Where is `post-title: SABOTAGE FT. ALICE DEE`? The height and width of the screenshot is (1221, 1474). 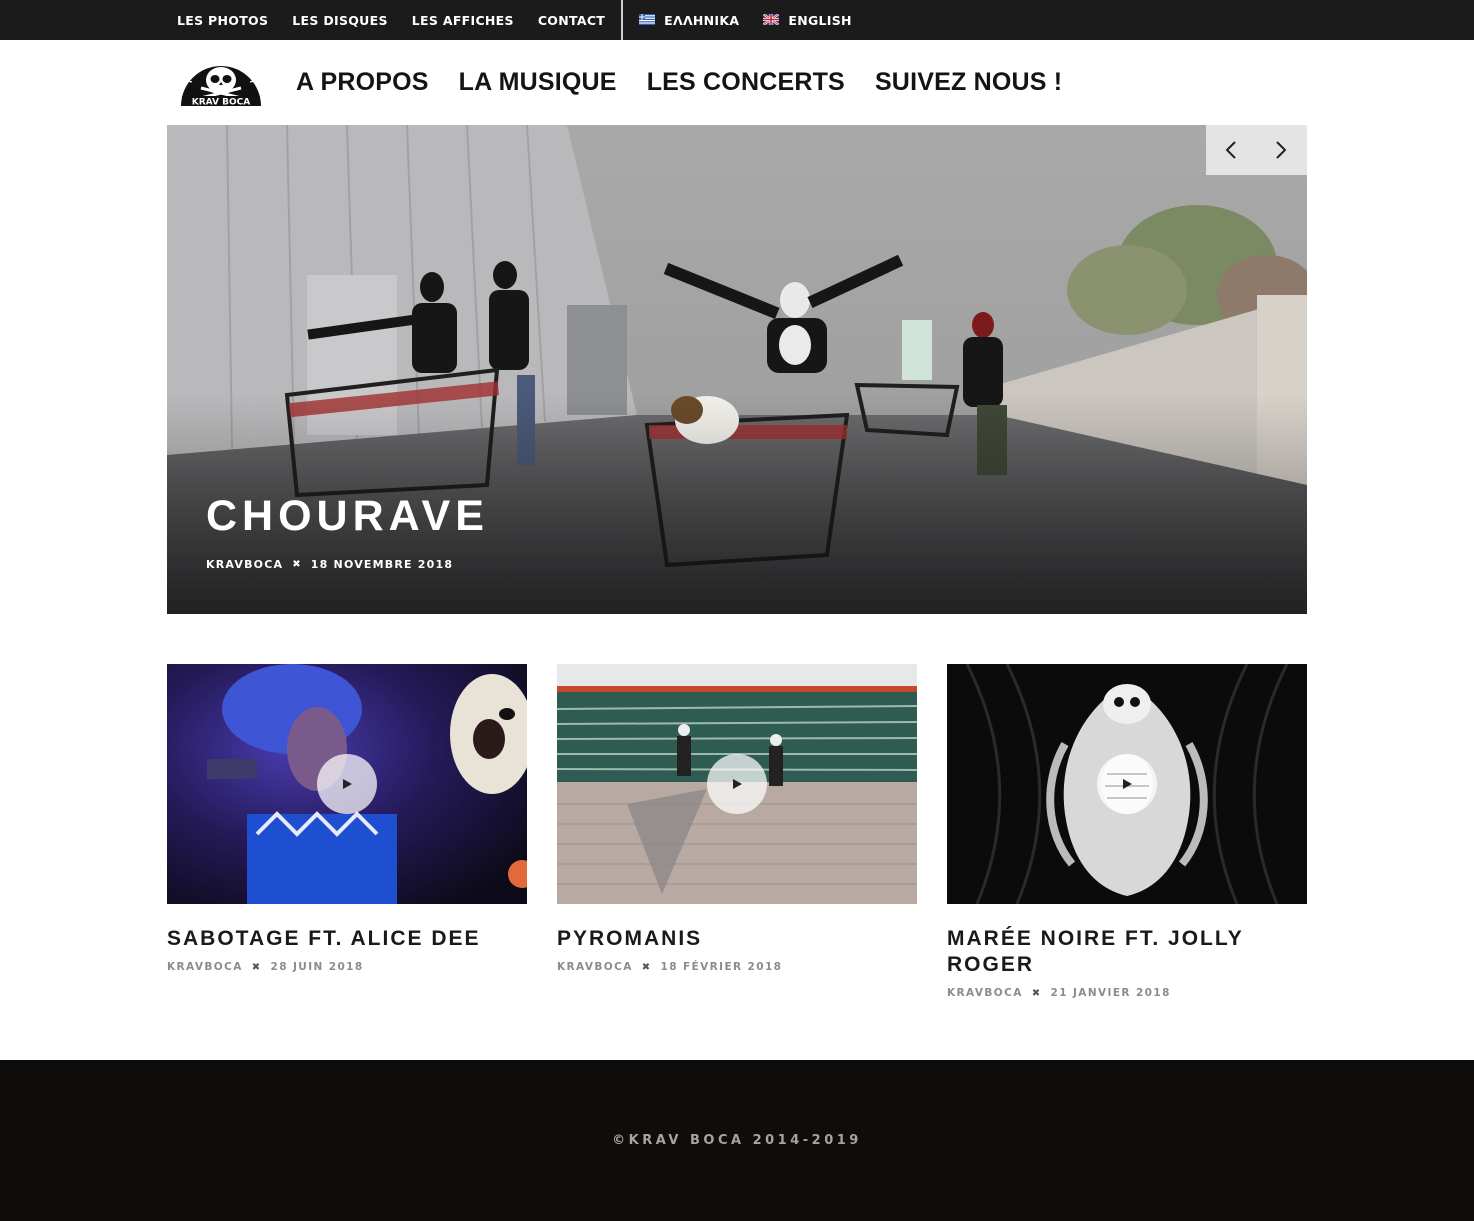
post-title: SABOTAGE FT. ALICE DEE is located at coordinates (347, 939).